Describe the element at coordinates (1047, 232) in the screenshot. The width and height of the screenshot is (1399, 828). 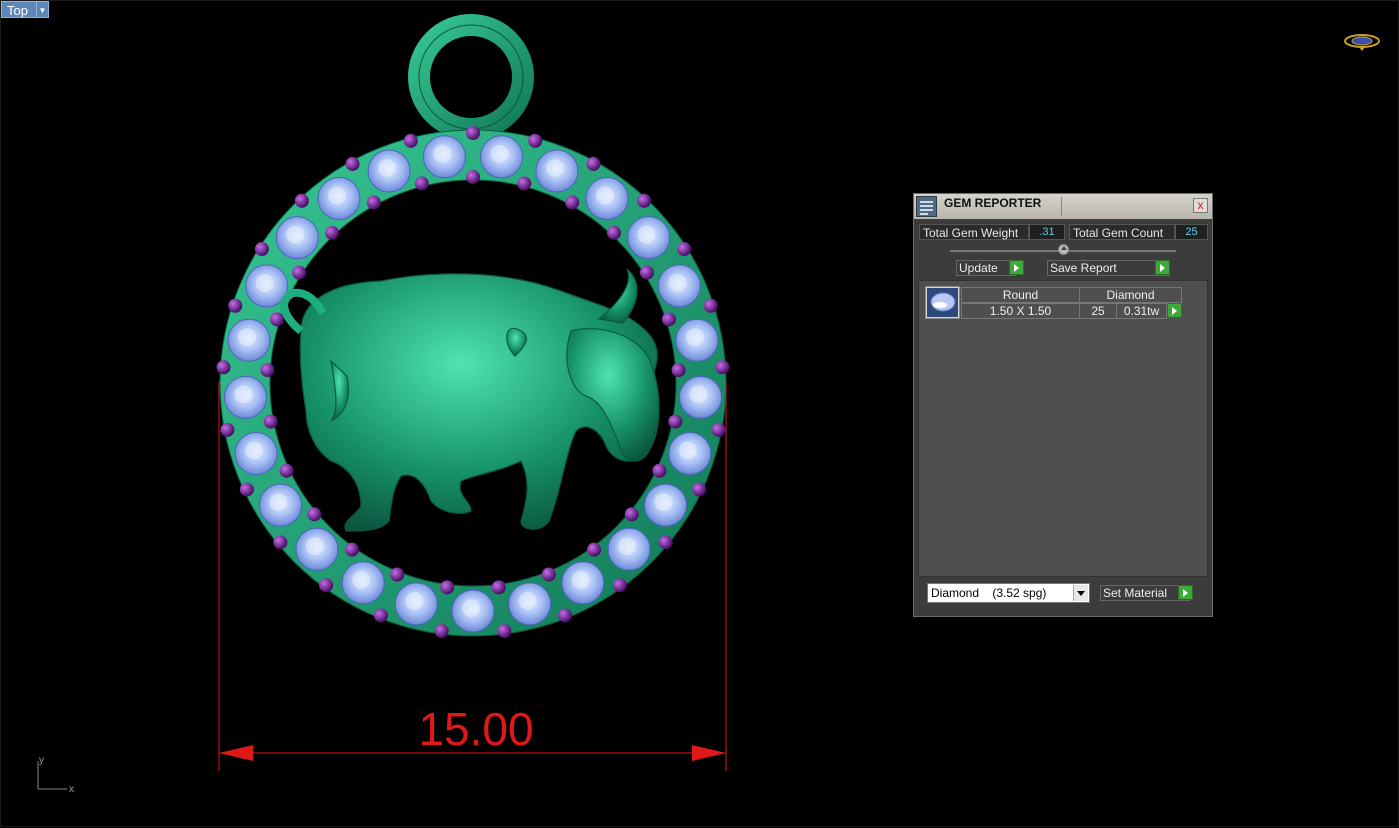
I see `total-gem-weight-value: .31` at that location.